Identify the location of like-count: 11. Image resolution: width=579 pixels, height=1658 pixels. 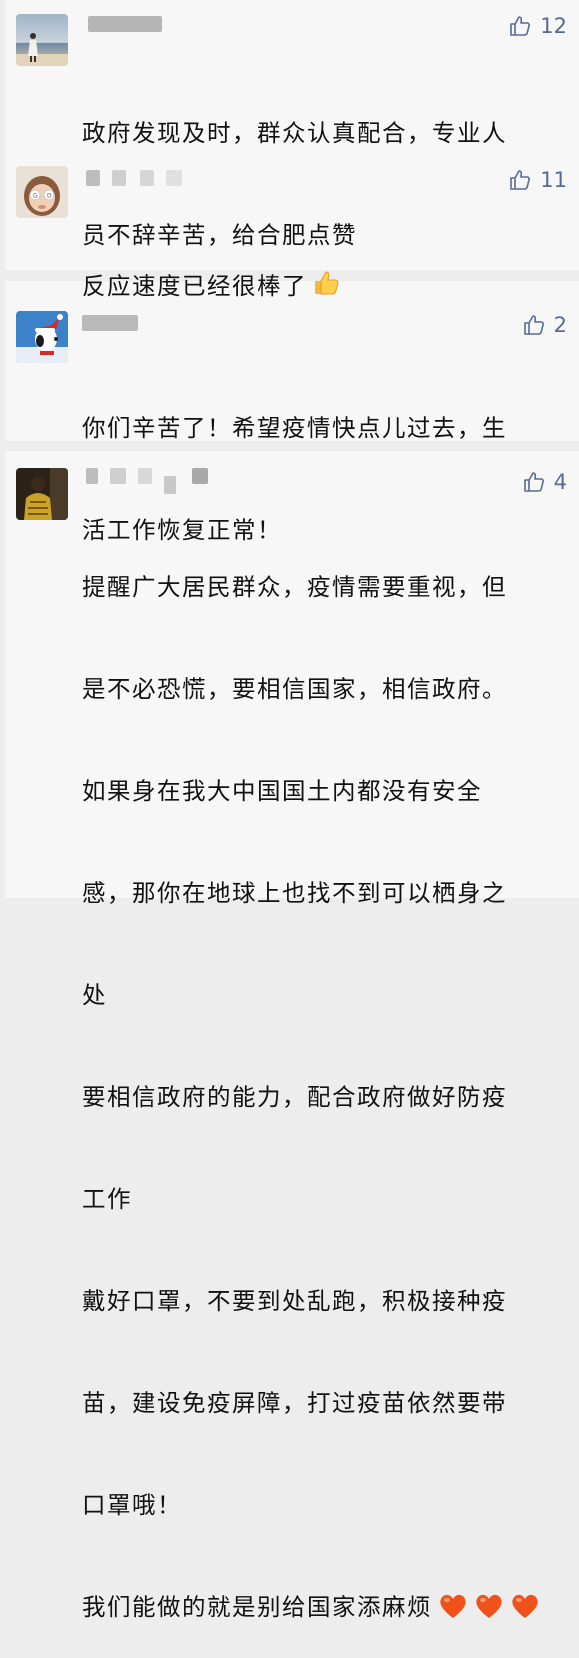
(553, 180).